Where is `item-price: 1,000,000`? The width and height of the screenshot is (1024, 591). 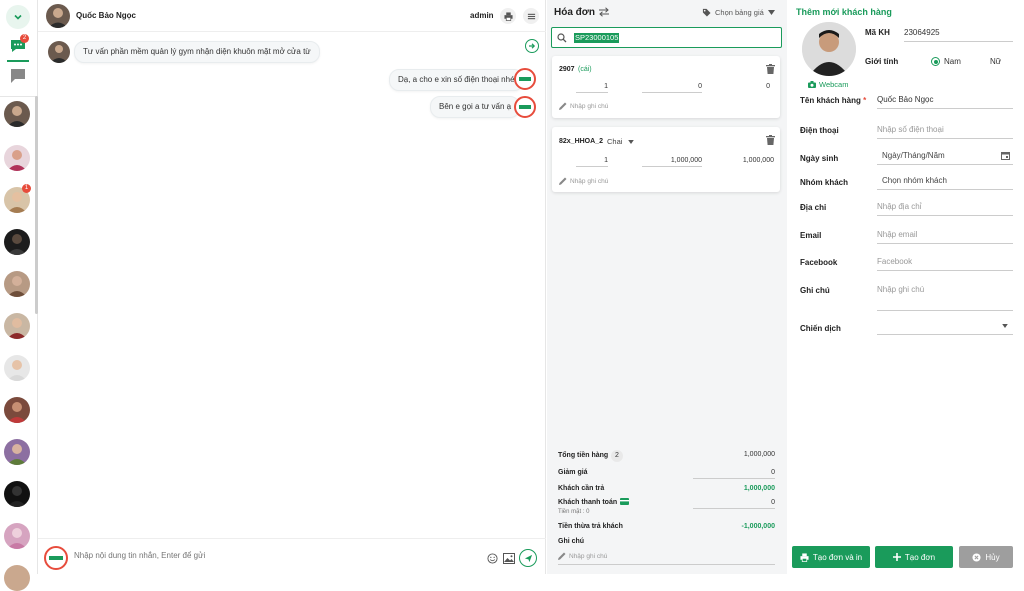 item-price: 1,000,000 is located at coordinates (672, 160).